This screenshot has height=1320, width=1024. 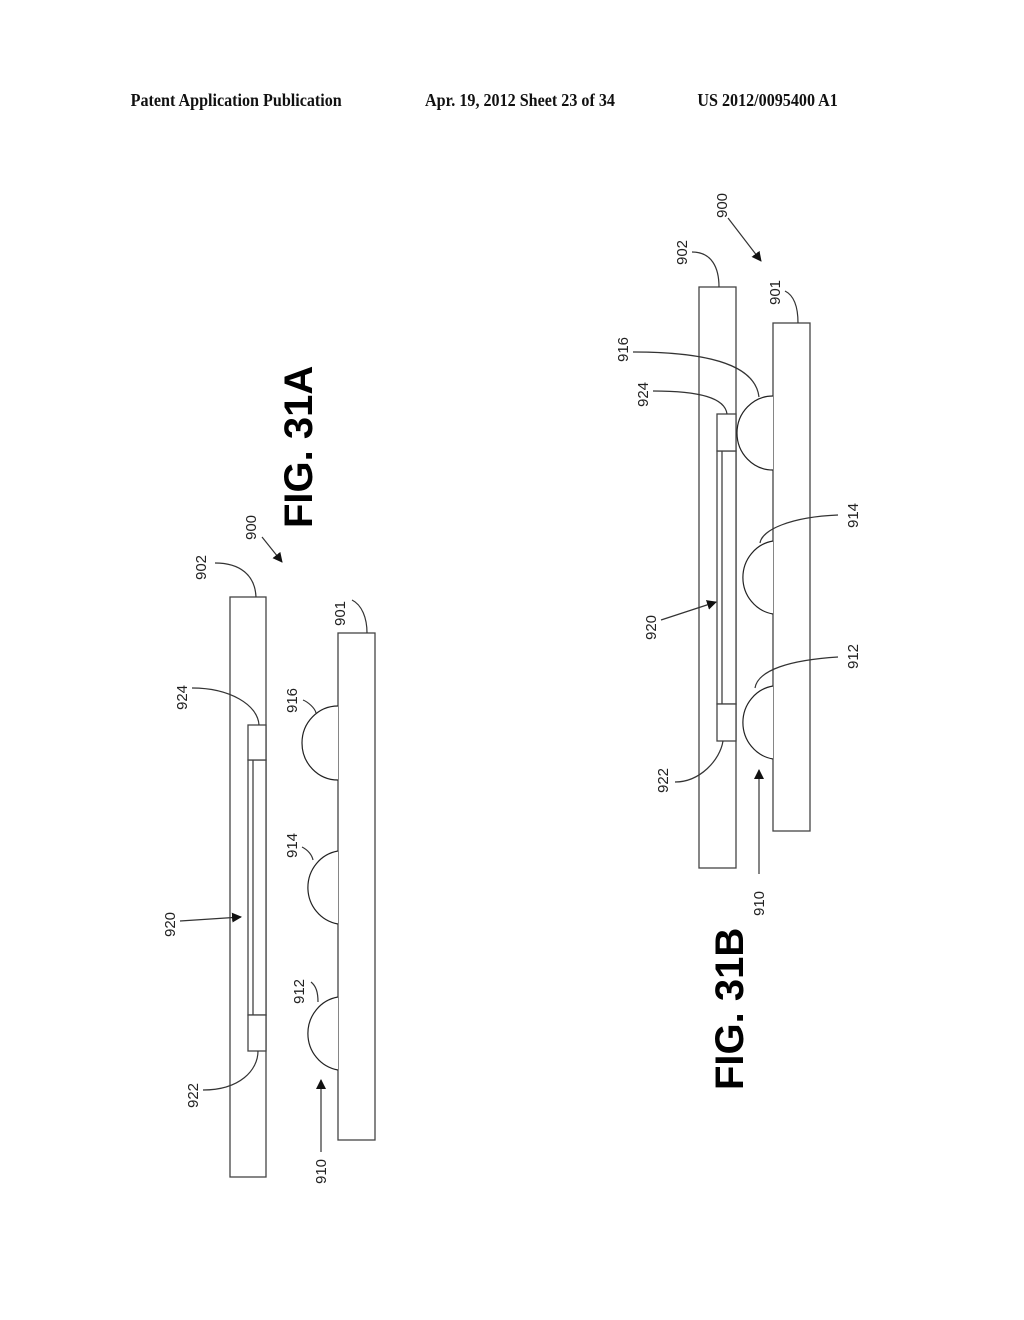 What do you see at coordinates (299, 447) in the screenshot?
I see `figure-label-31a: FIG. 31A` at bounding box center [299, 447].